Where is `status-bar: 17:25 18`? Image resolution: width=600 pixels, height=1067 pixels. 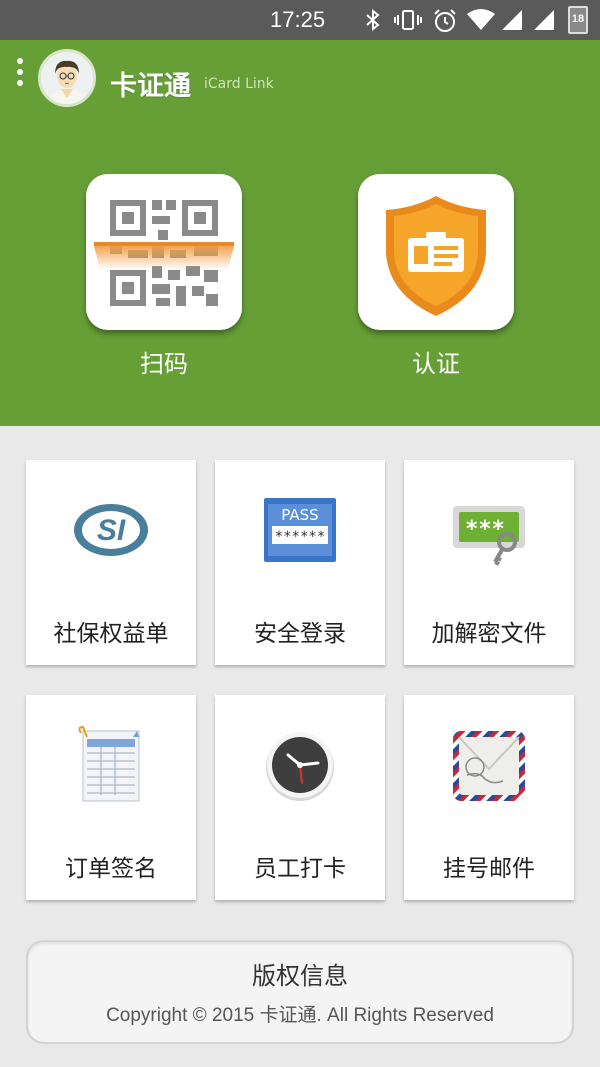
status-bar: 17:25 18 is located at coordinates (300, 20).